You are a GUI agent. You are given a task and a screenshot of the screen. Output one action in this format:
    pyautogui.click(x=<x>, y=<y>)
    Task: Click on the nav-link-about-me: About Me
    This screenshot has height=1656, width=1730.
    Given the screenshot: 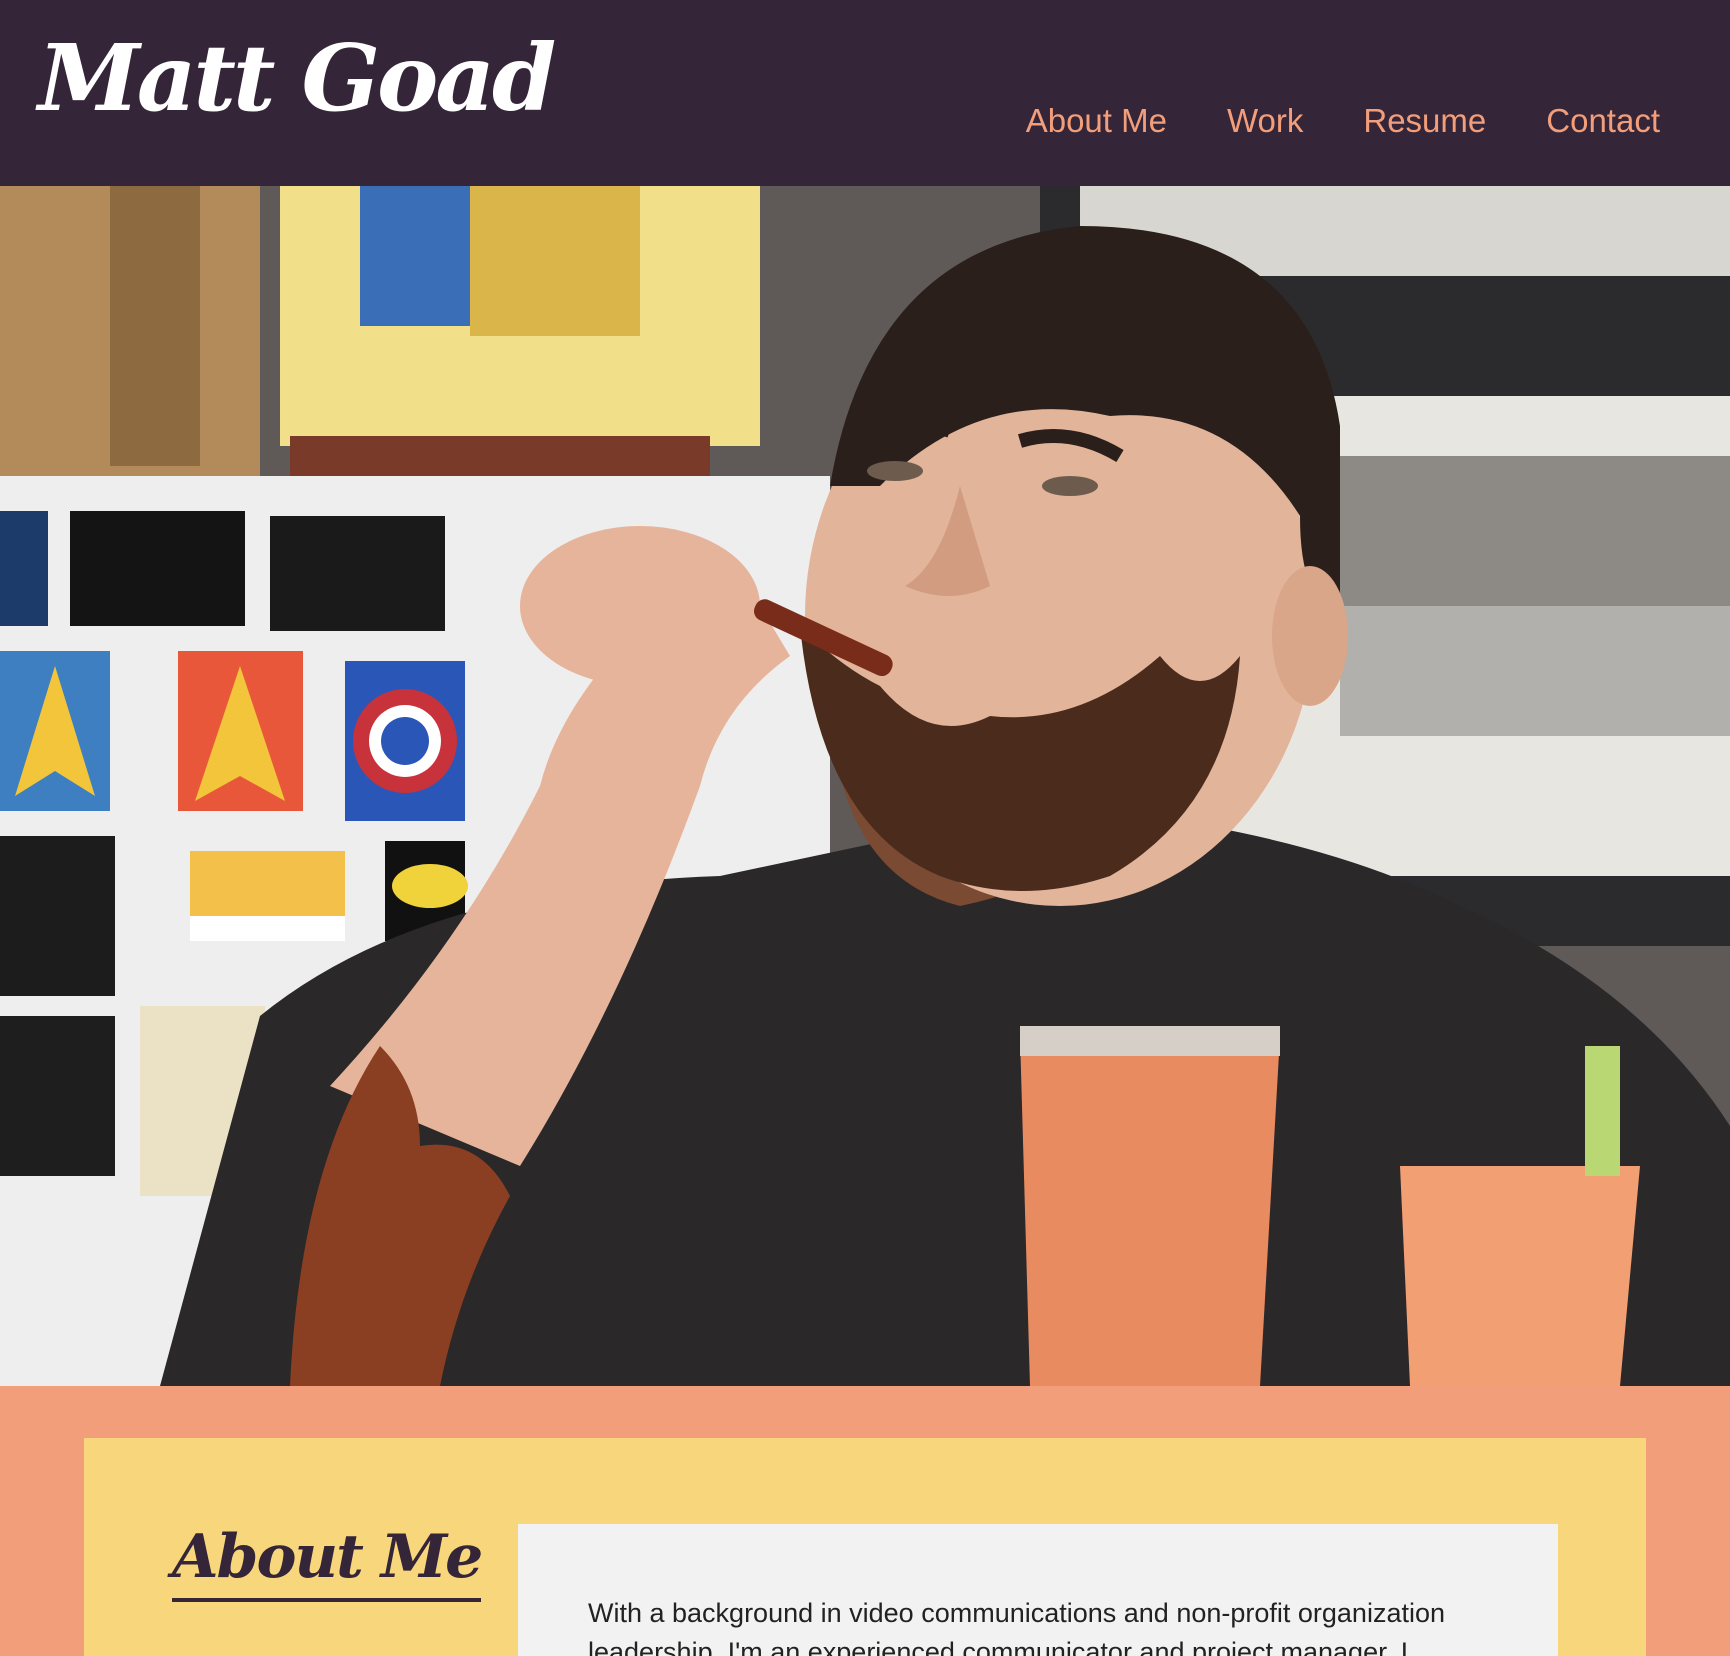 What is the action you would take?
    pyautogui.click(x=1096, y=121)
    